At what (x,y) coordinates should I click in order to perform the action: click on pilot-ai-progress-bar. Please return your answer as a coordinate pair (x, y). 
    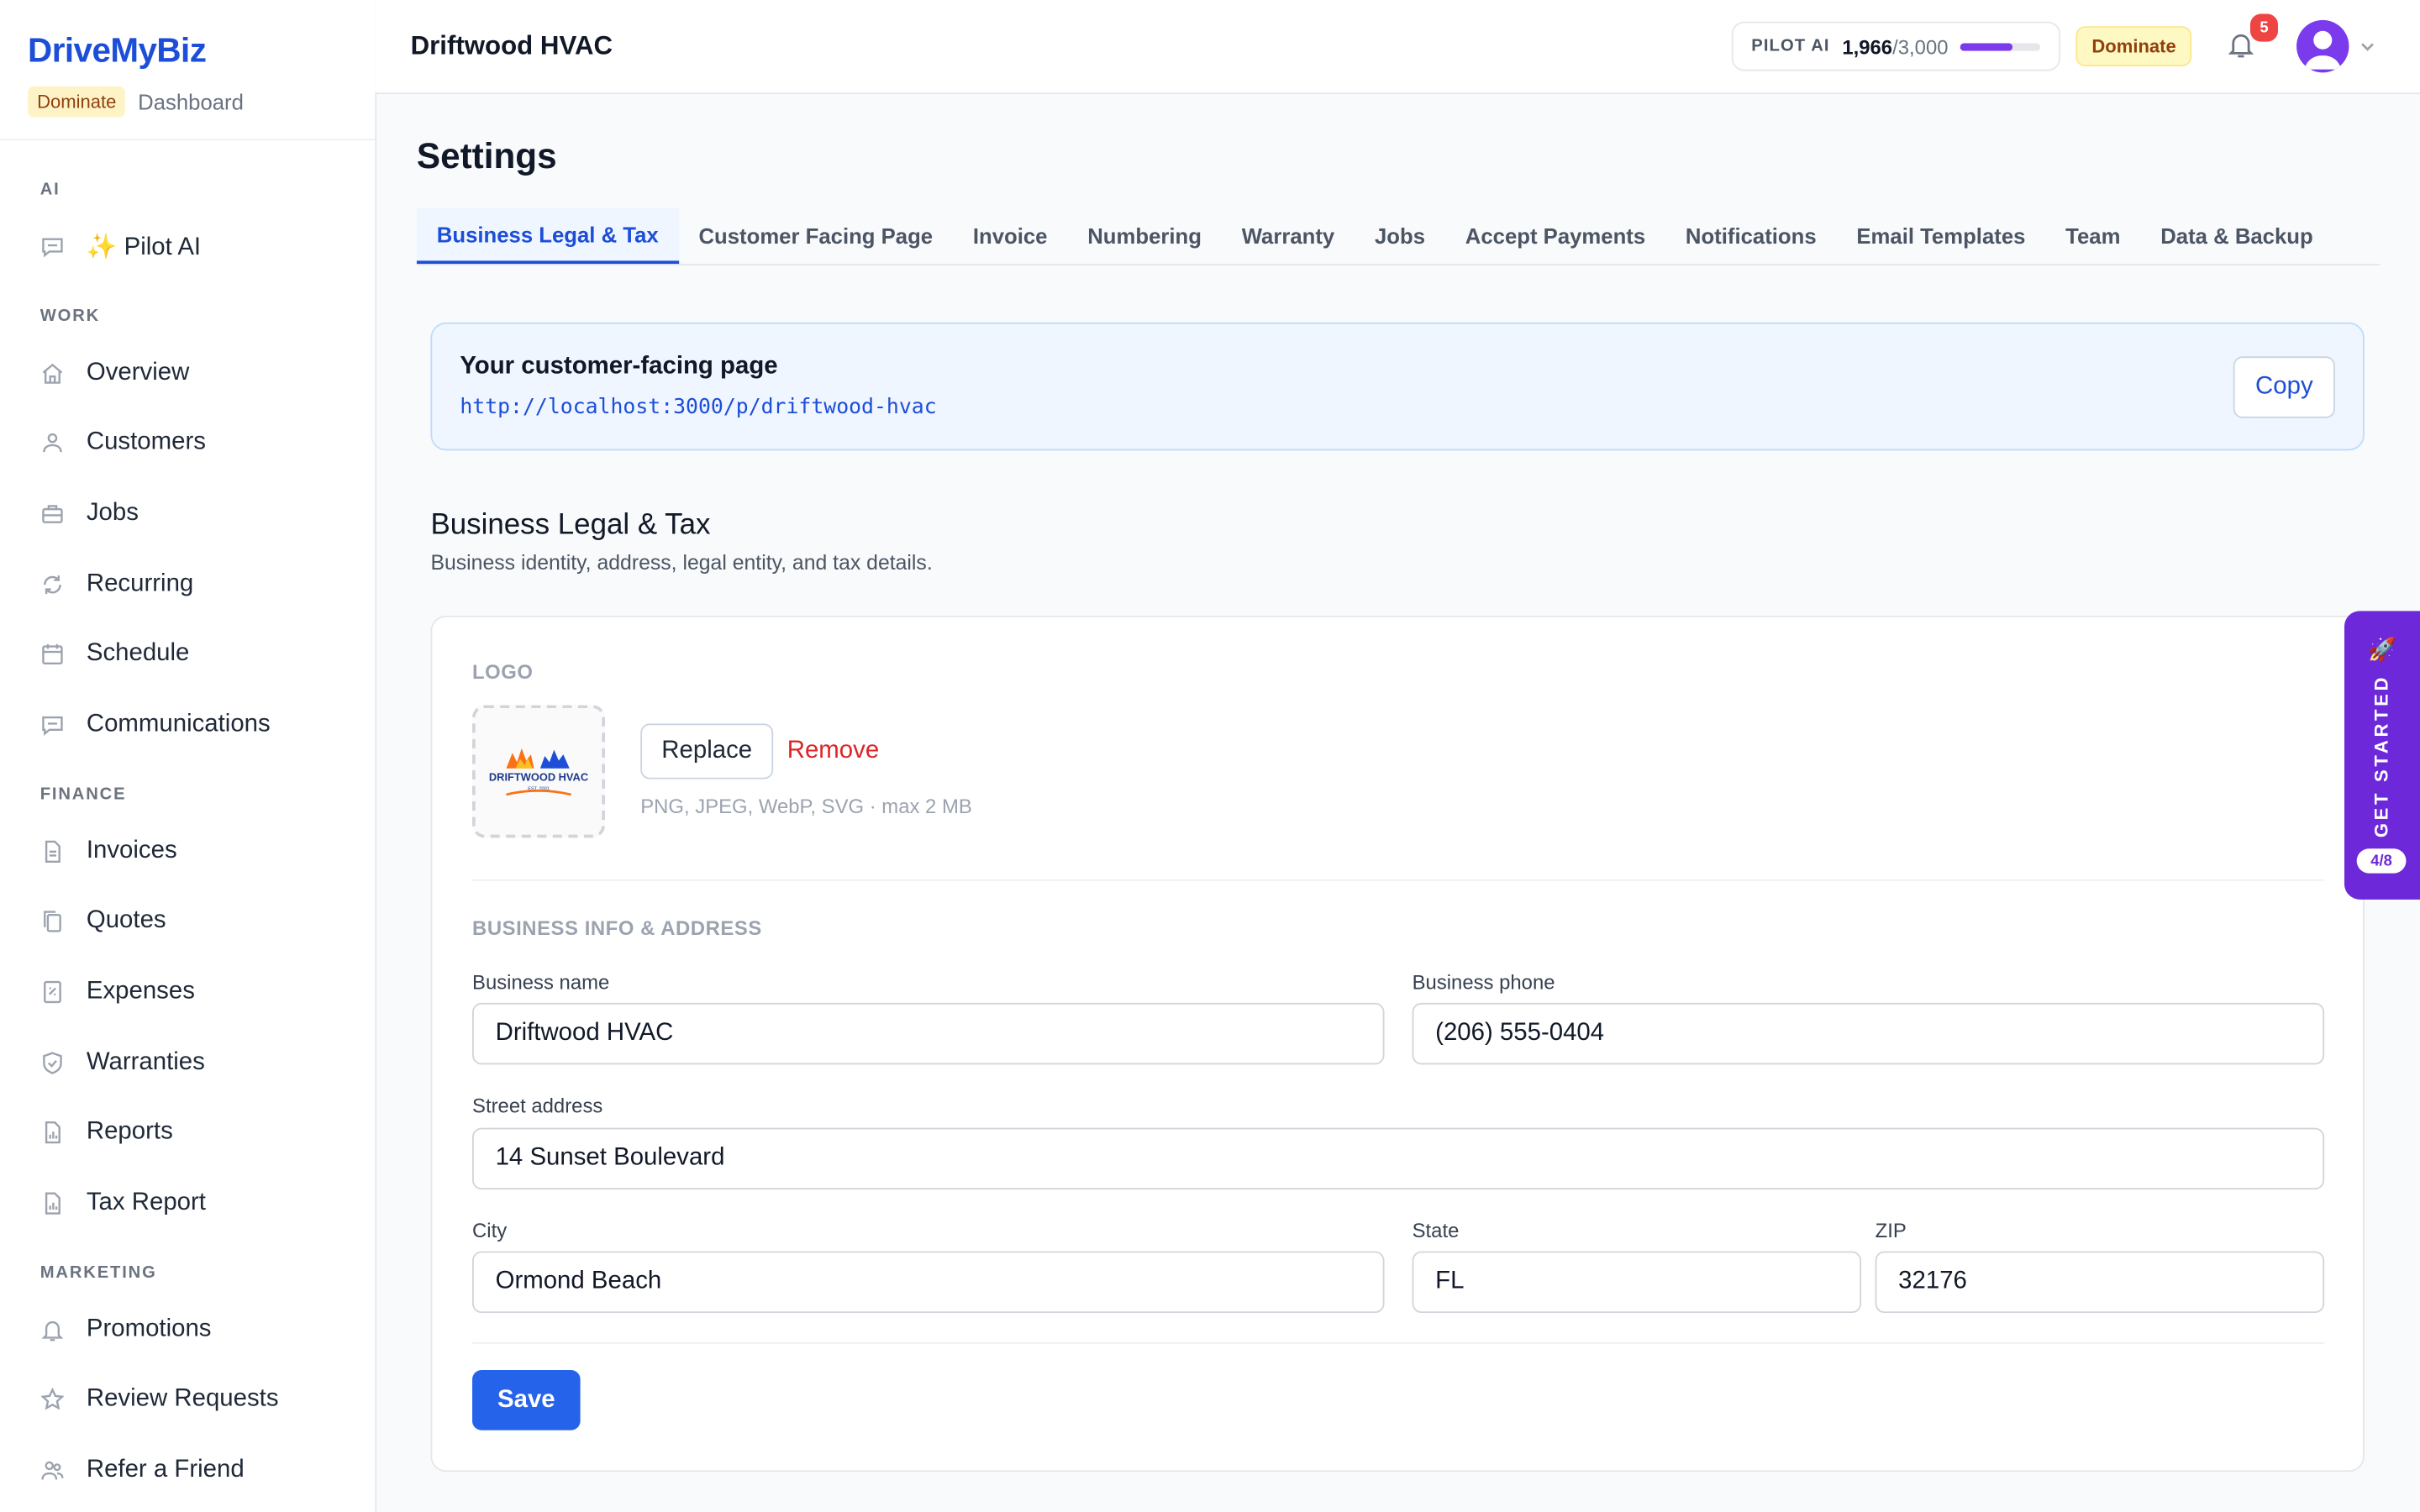
    Looking at the image, I should click on (2000, 46).